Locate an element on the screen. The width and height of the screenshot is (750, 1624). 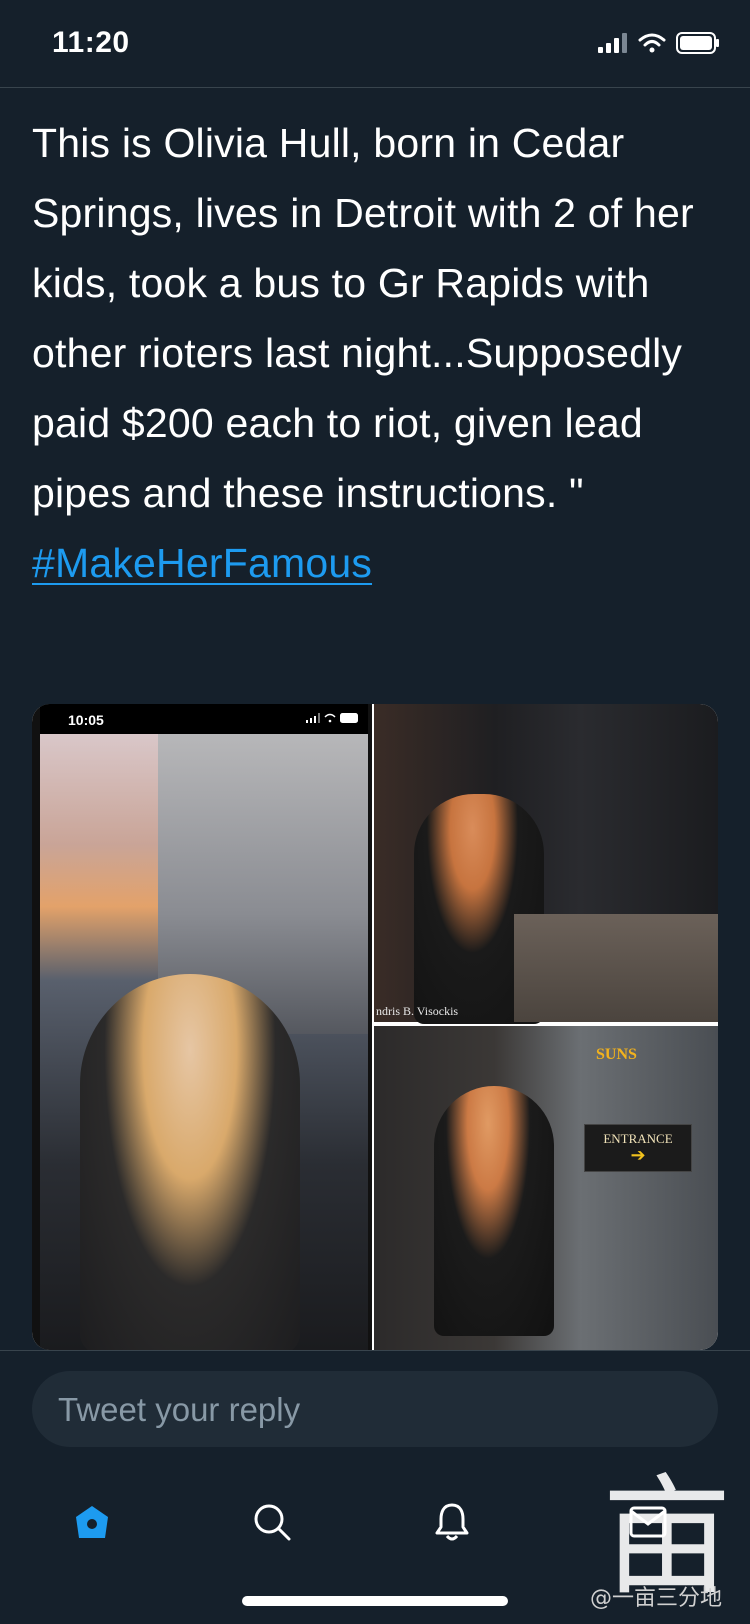
hashtag-link: #MakeHerFamous is located at coordinates (377, 563).